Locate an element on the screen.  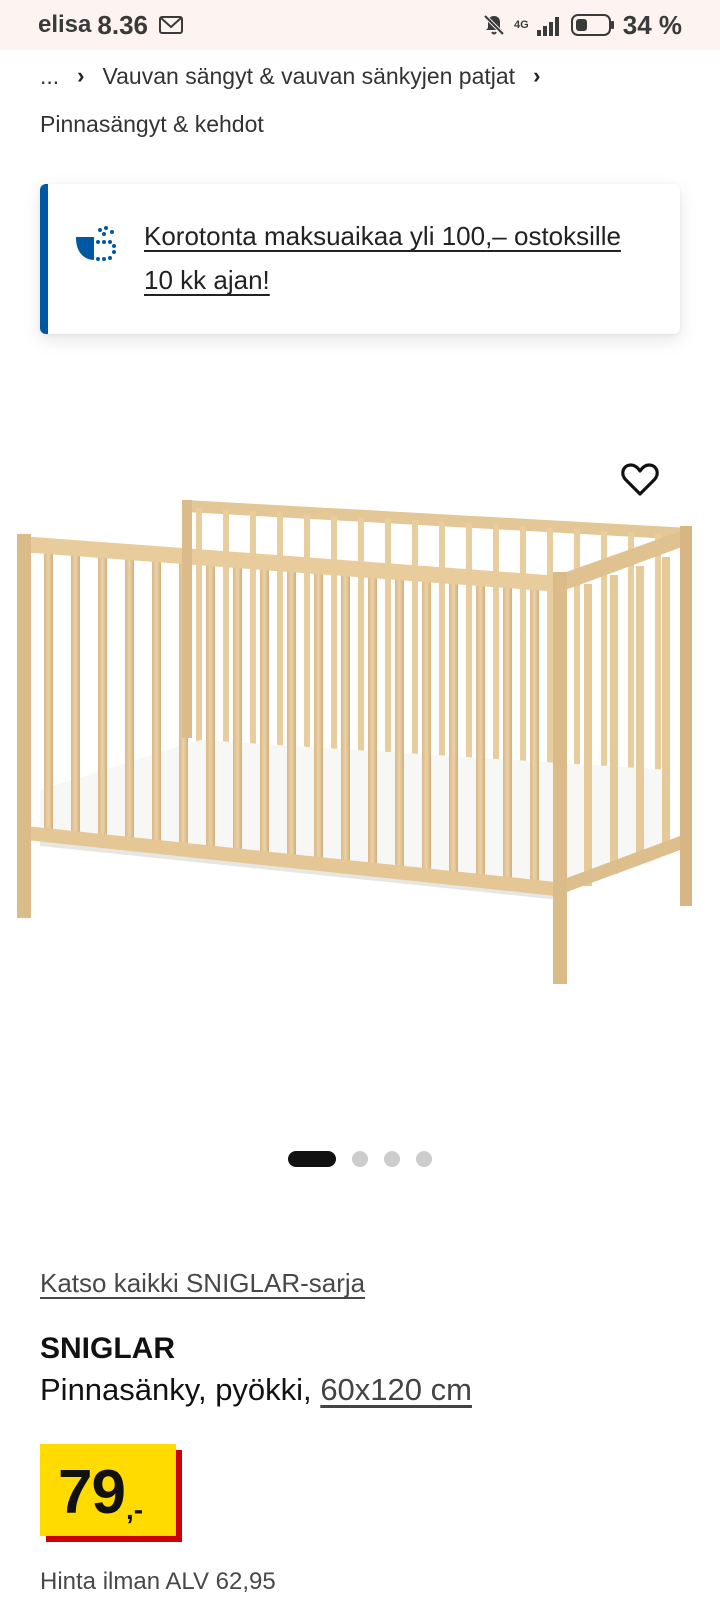
heart-icon is located at coordinates (640, 479).